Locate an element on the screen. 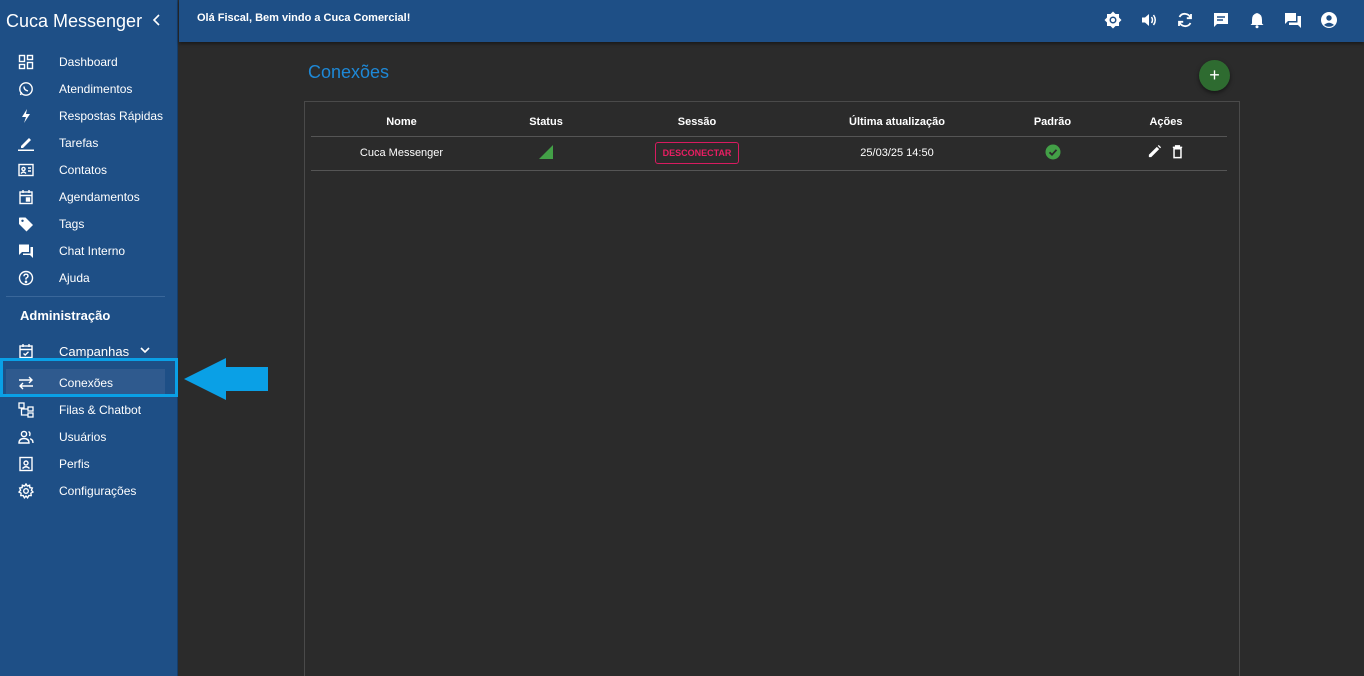 The image size is (1364, 676). connection-name: Cuca Messenger is located at coordinates (401, 153).